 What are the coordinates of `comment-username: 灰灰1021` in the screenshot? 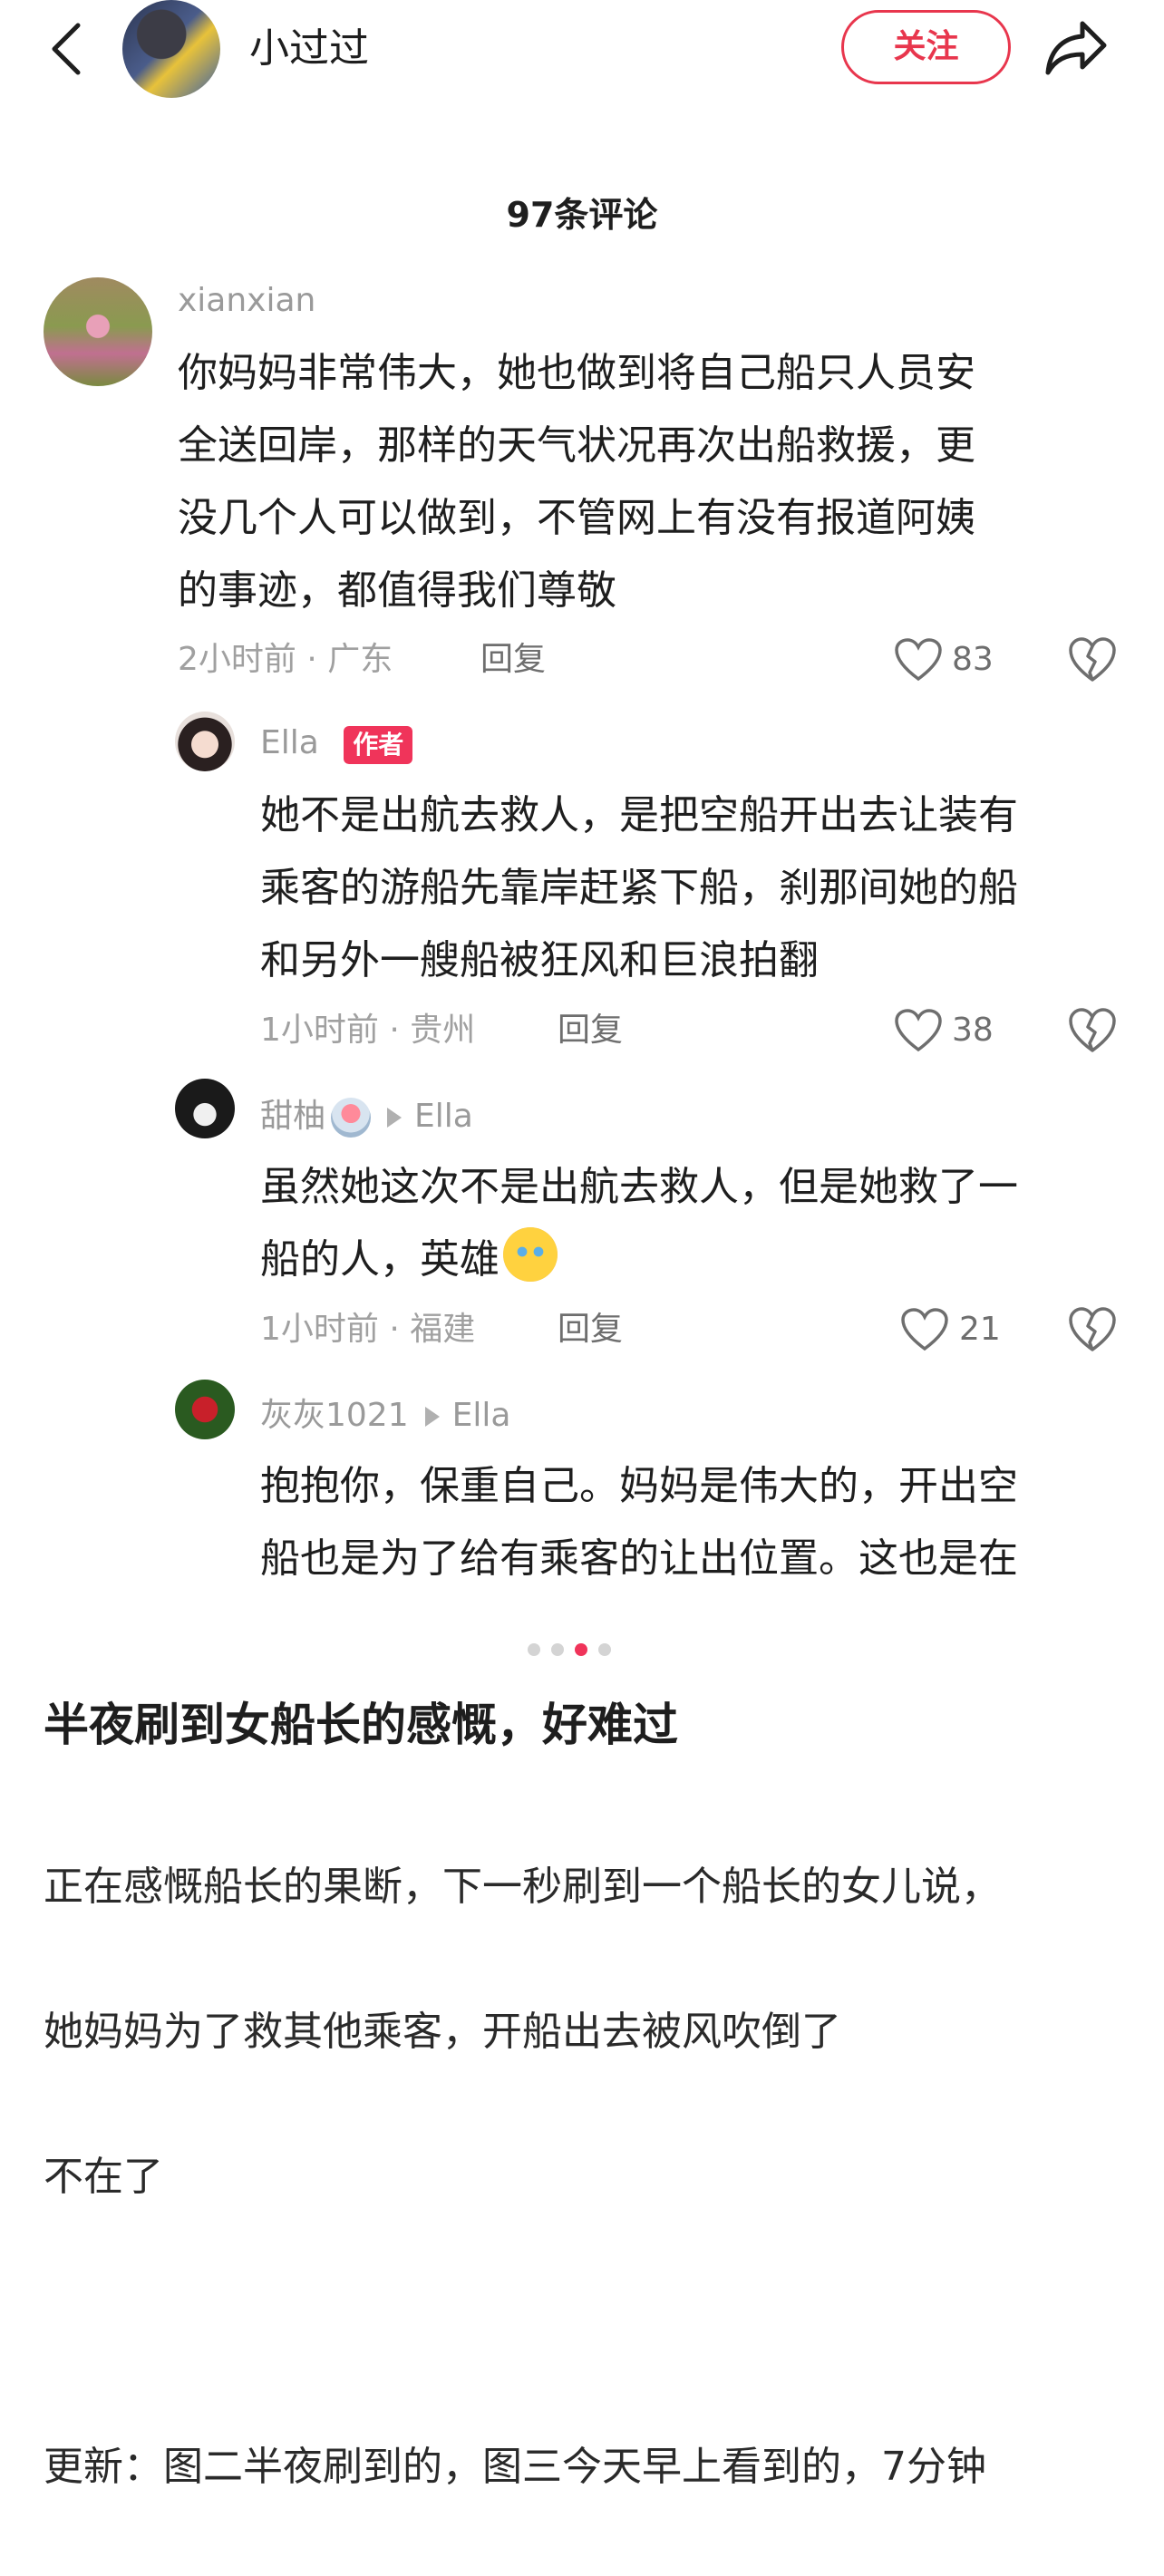 It's located at (335, 1415).